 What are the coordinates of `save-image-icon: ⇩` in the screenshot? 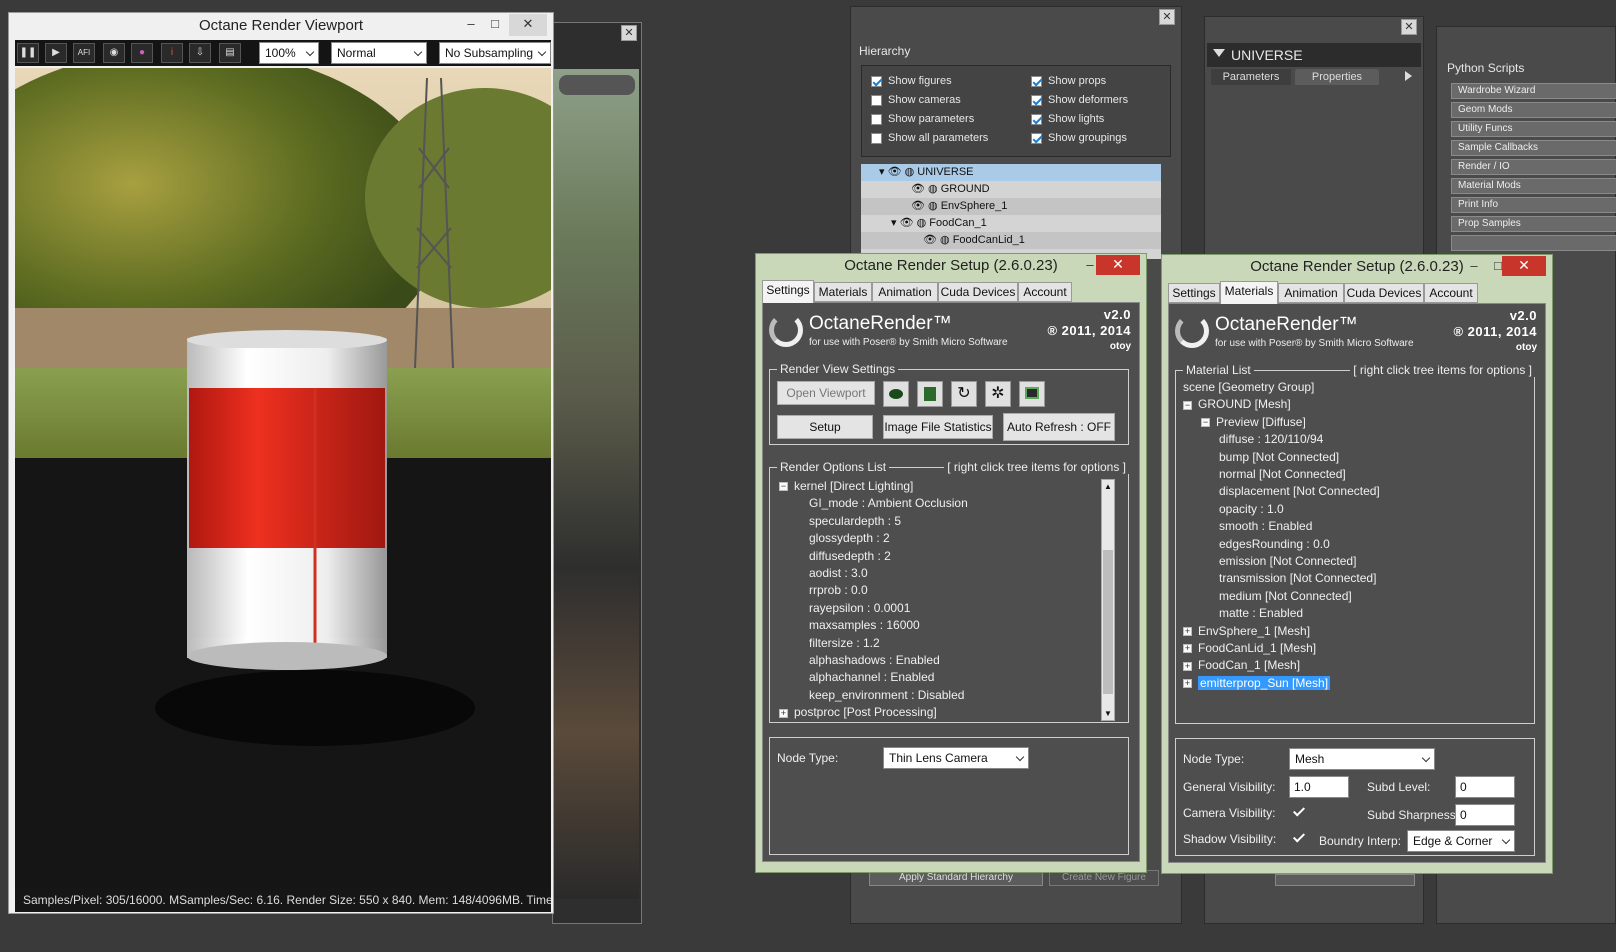 It's located at (200, 53).